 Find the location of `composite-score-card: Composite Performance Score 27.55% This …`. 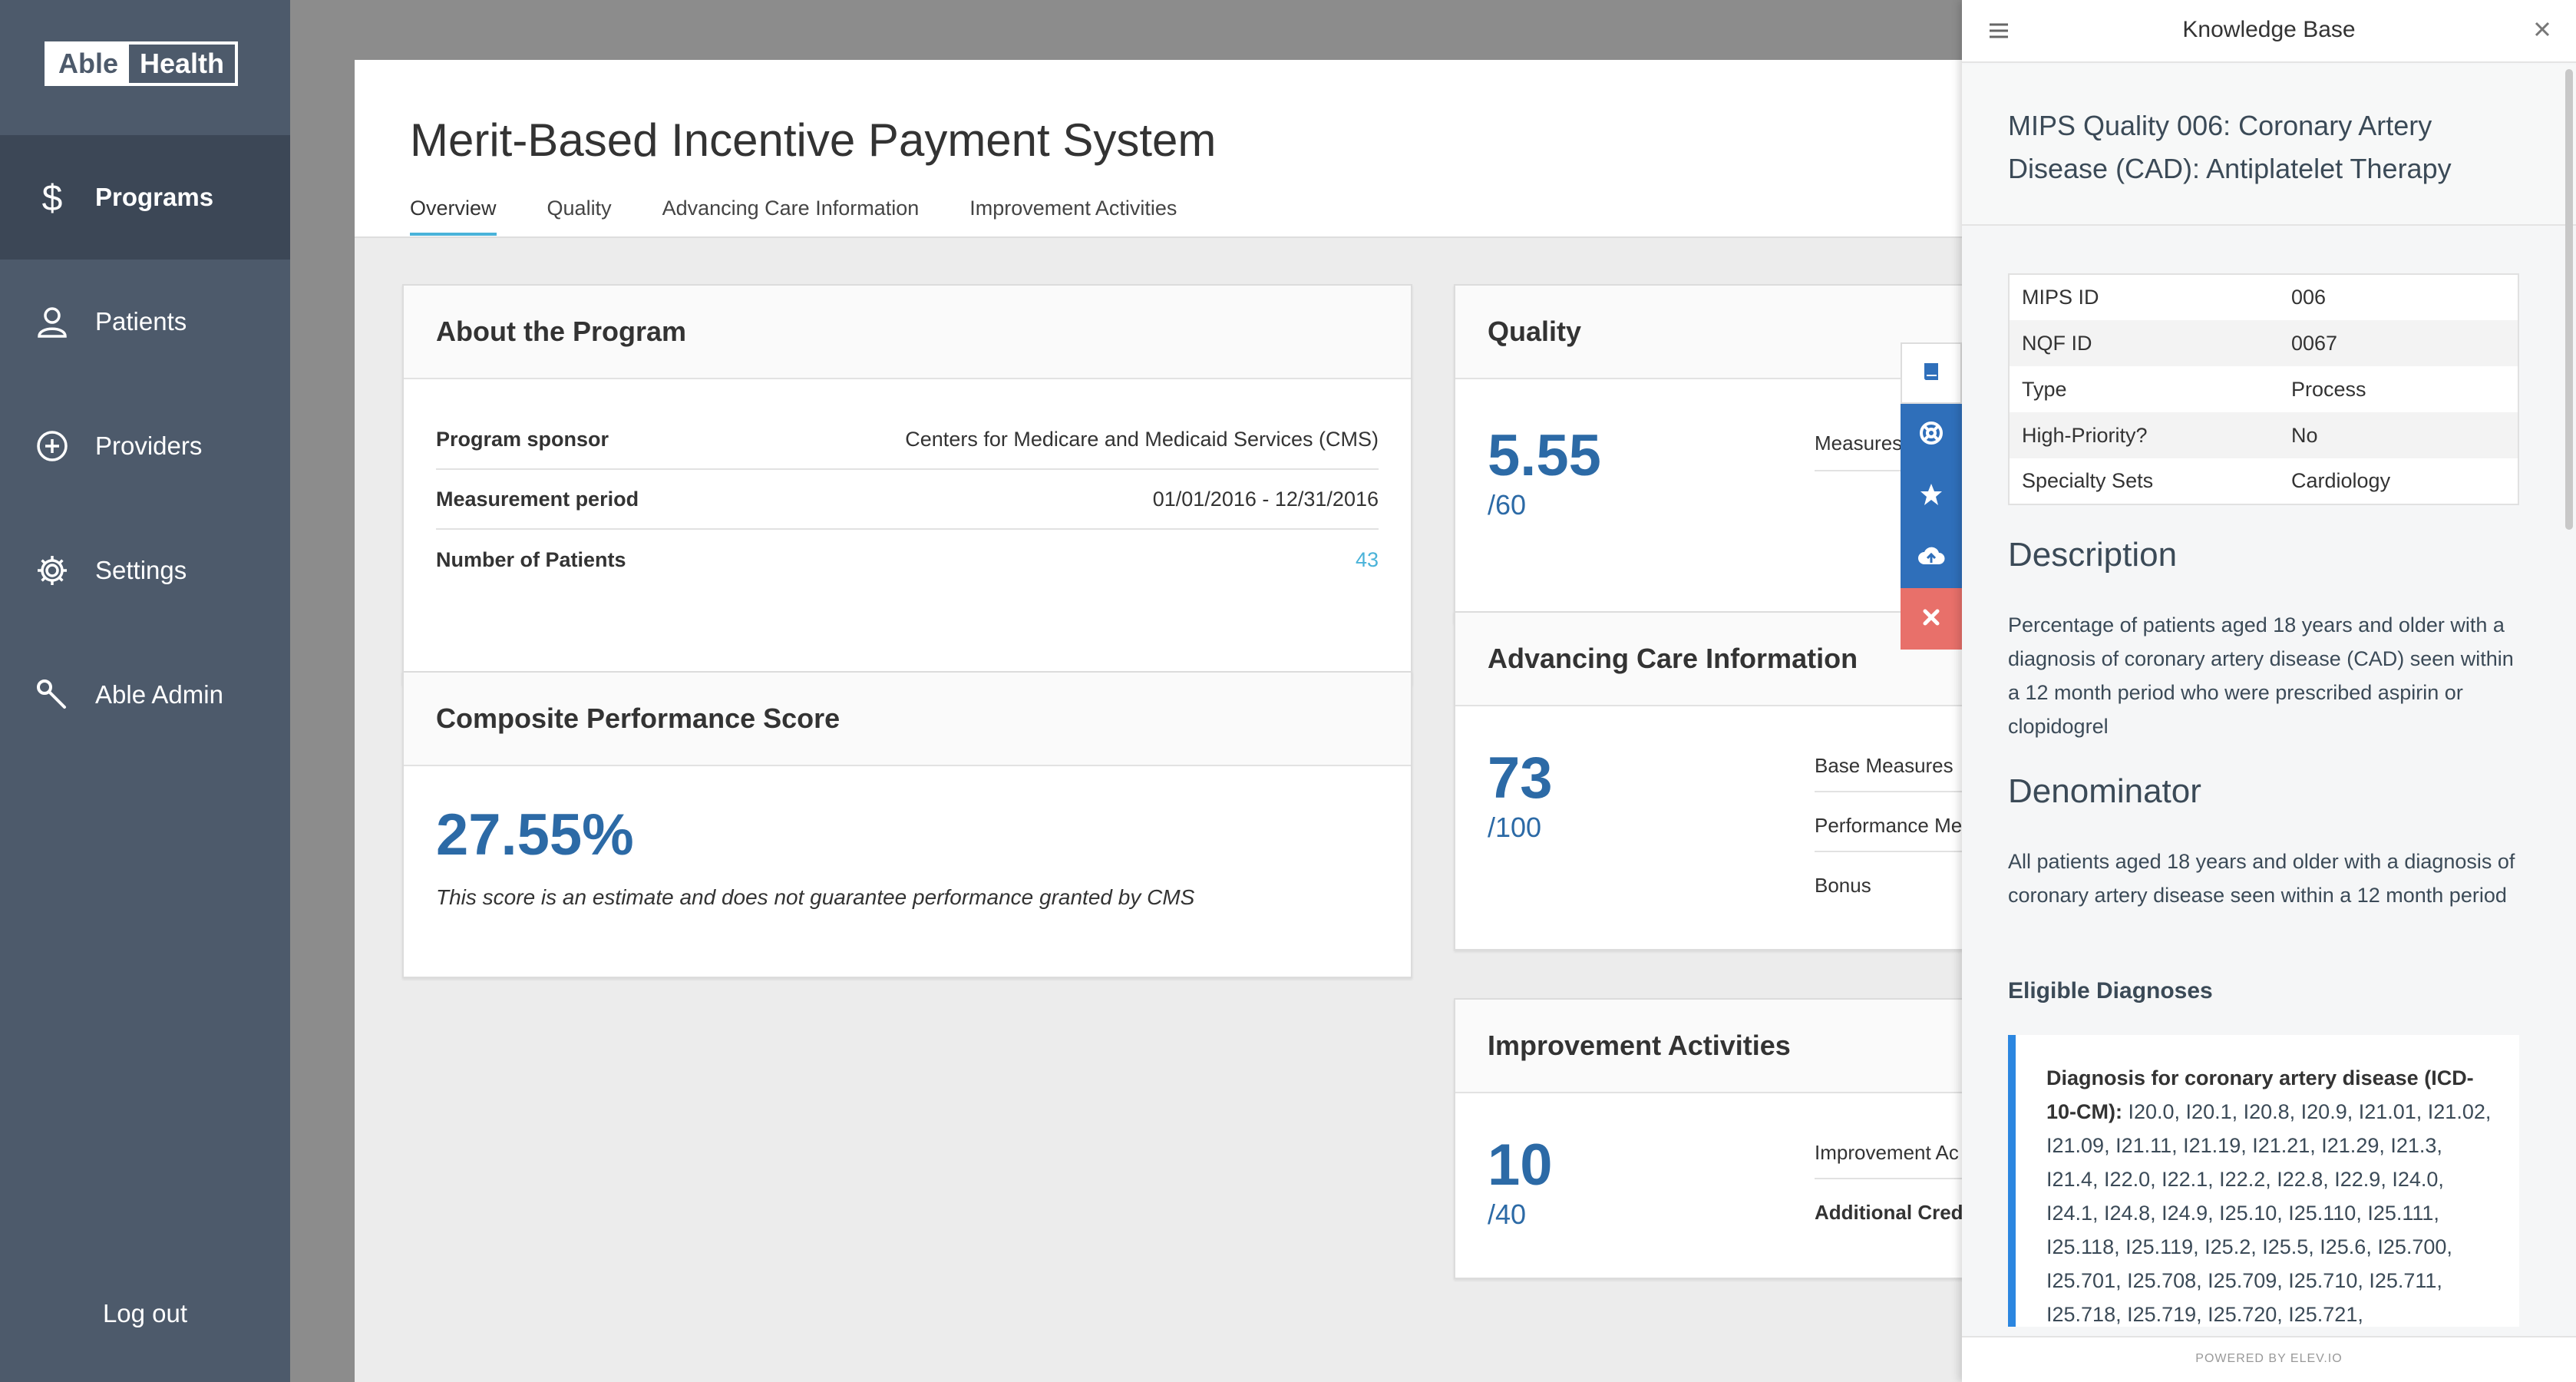

composite-score-card: Composite Performance Score 27.55% This … is located at coordinates (907, 824).